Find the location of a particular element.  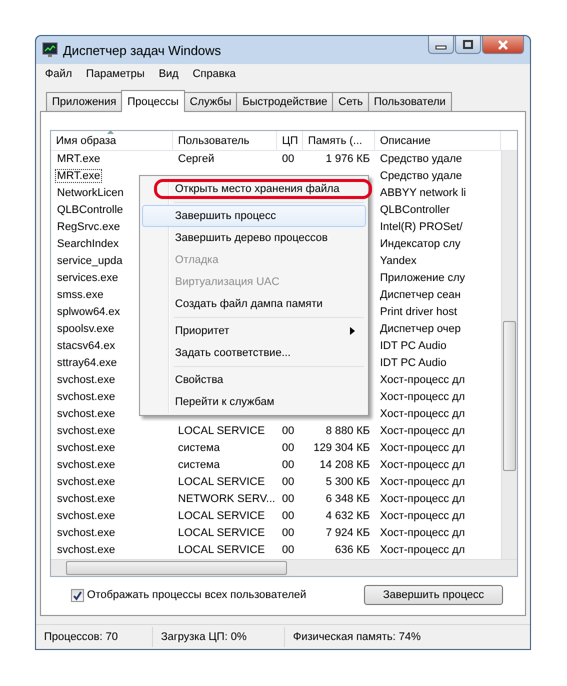

window-title: Диспетчер задач Windows is located at coordinates (142, 50).